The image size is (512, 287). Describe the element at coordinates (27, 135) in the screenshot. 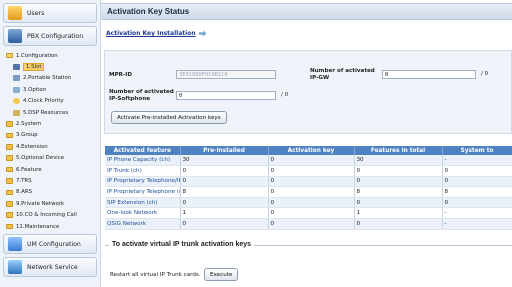

I see `tree-item-label: 3.Group` at that location.